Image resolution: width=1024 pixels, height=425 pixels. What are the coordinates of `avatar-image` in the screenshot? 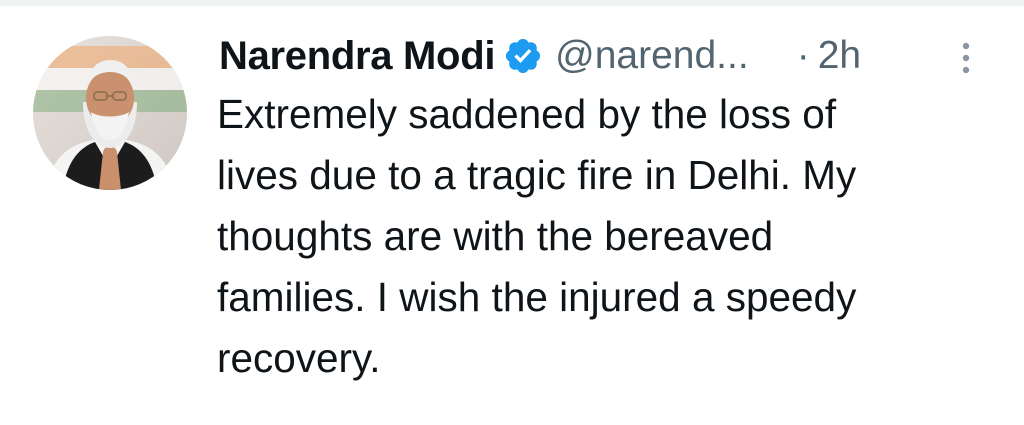 It's located at (110, 113).